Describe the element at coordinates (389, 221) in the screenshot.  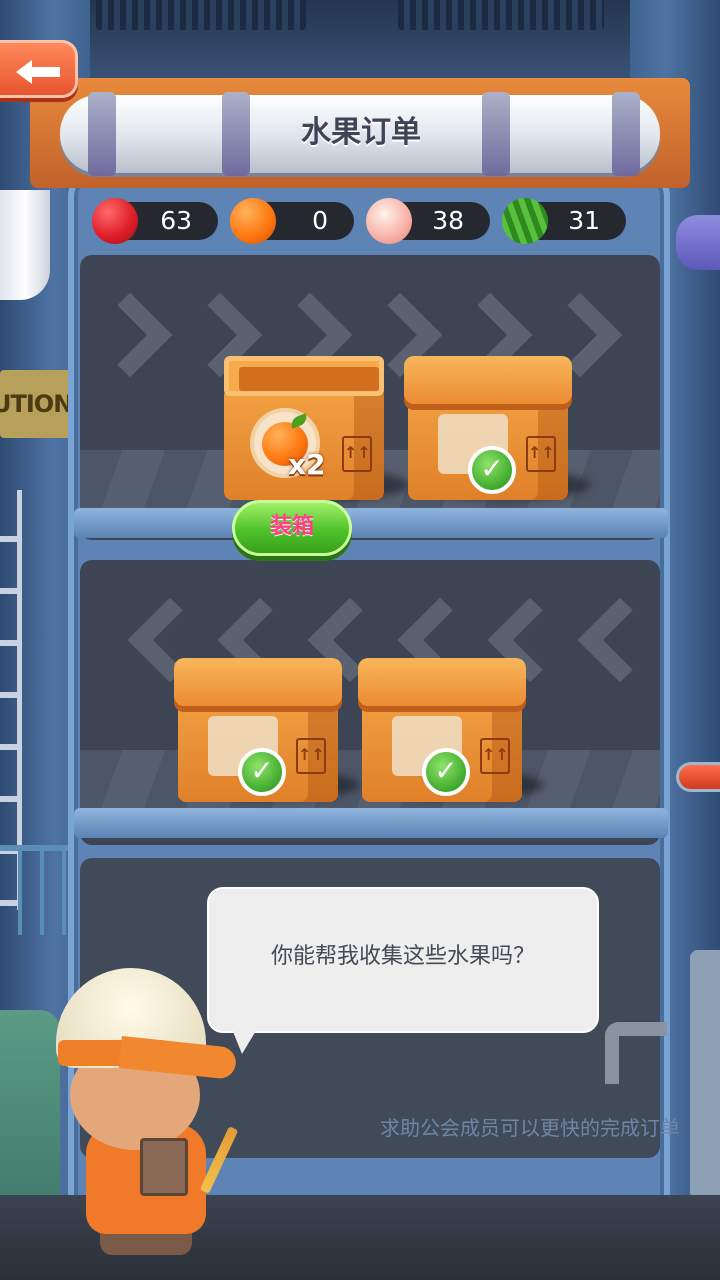
I see `peach-icon` at that location.